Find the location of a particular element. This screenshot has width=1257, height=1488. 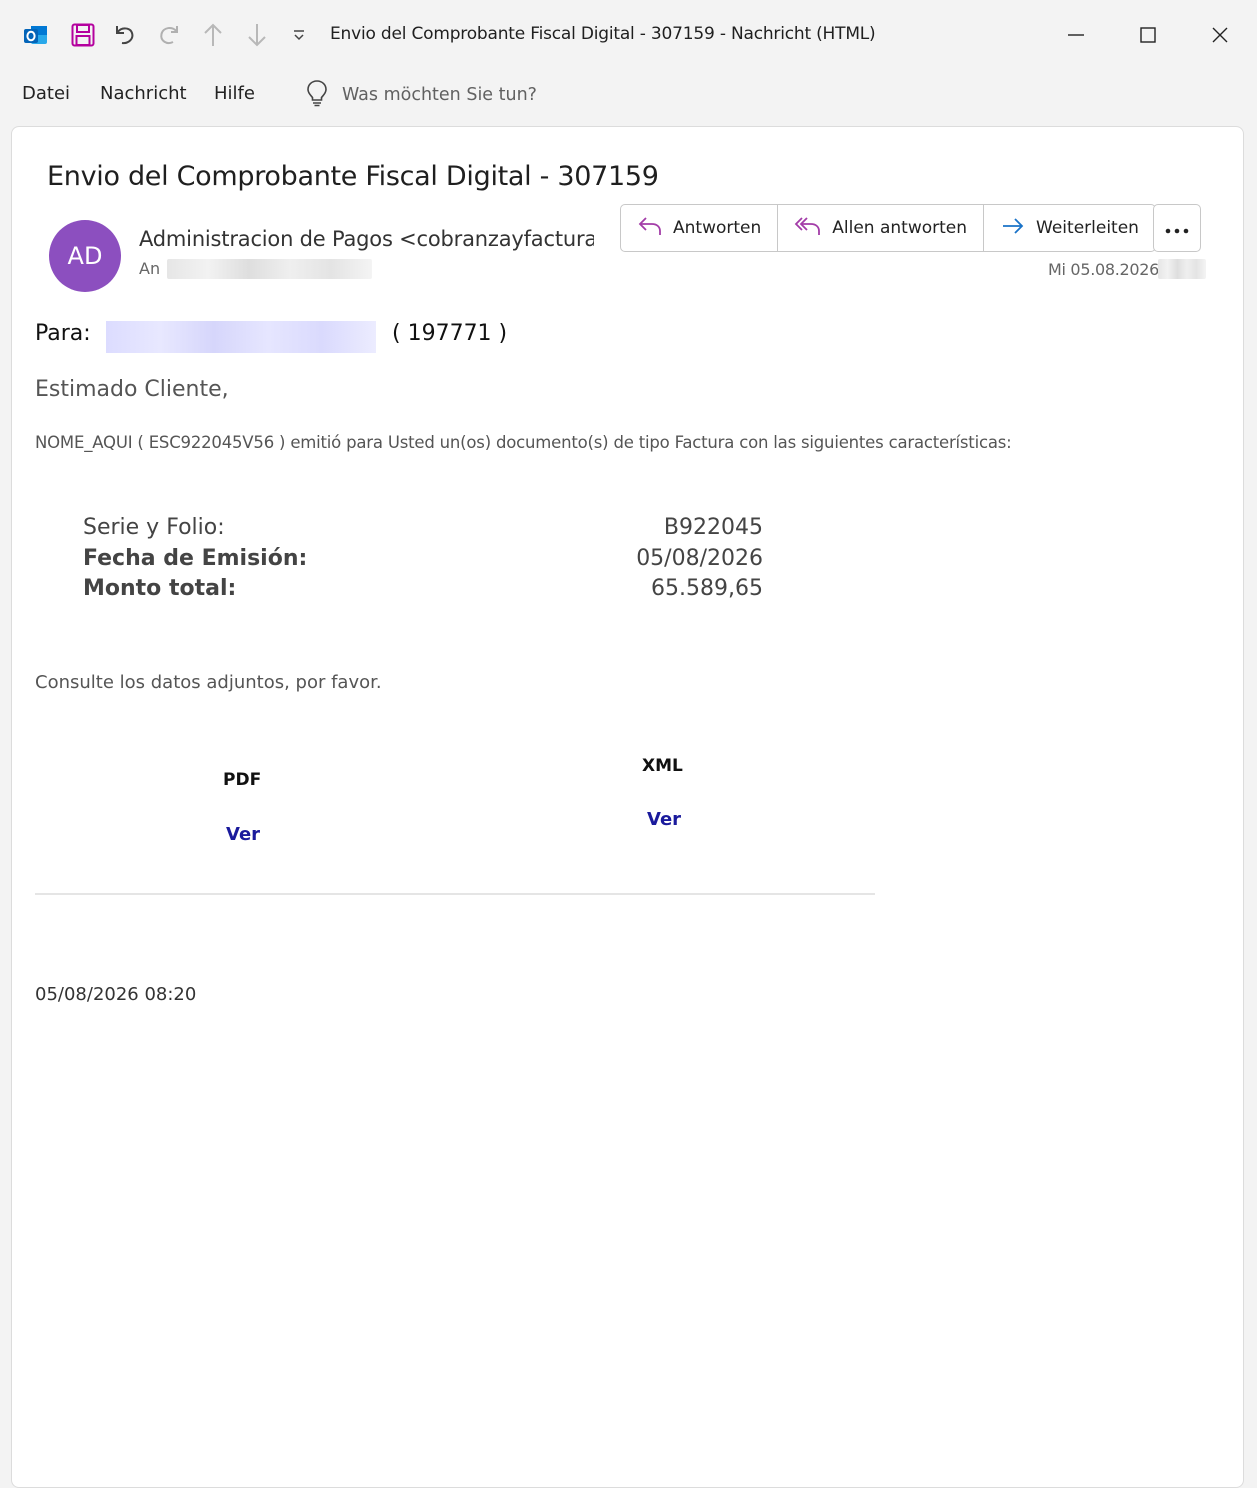

reply-button: Antworten is located at coordinates (700, 228).